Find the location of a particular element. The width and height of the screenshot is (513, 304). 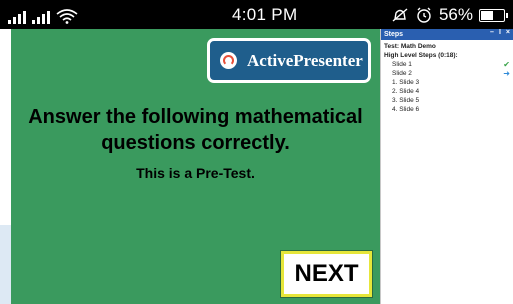

wifi-icon is located at coordinates (67, 16).